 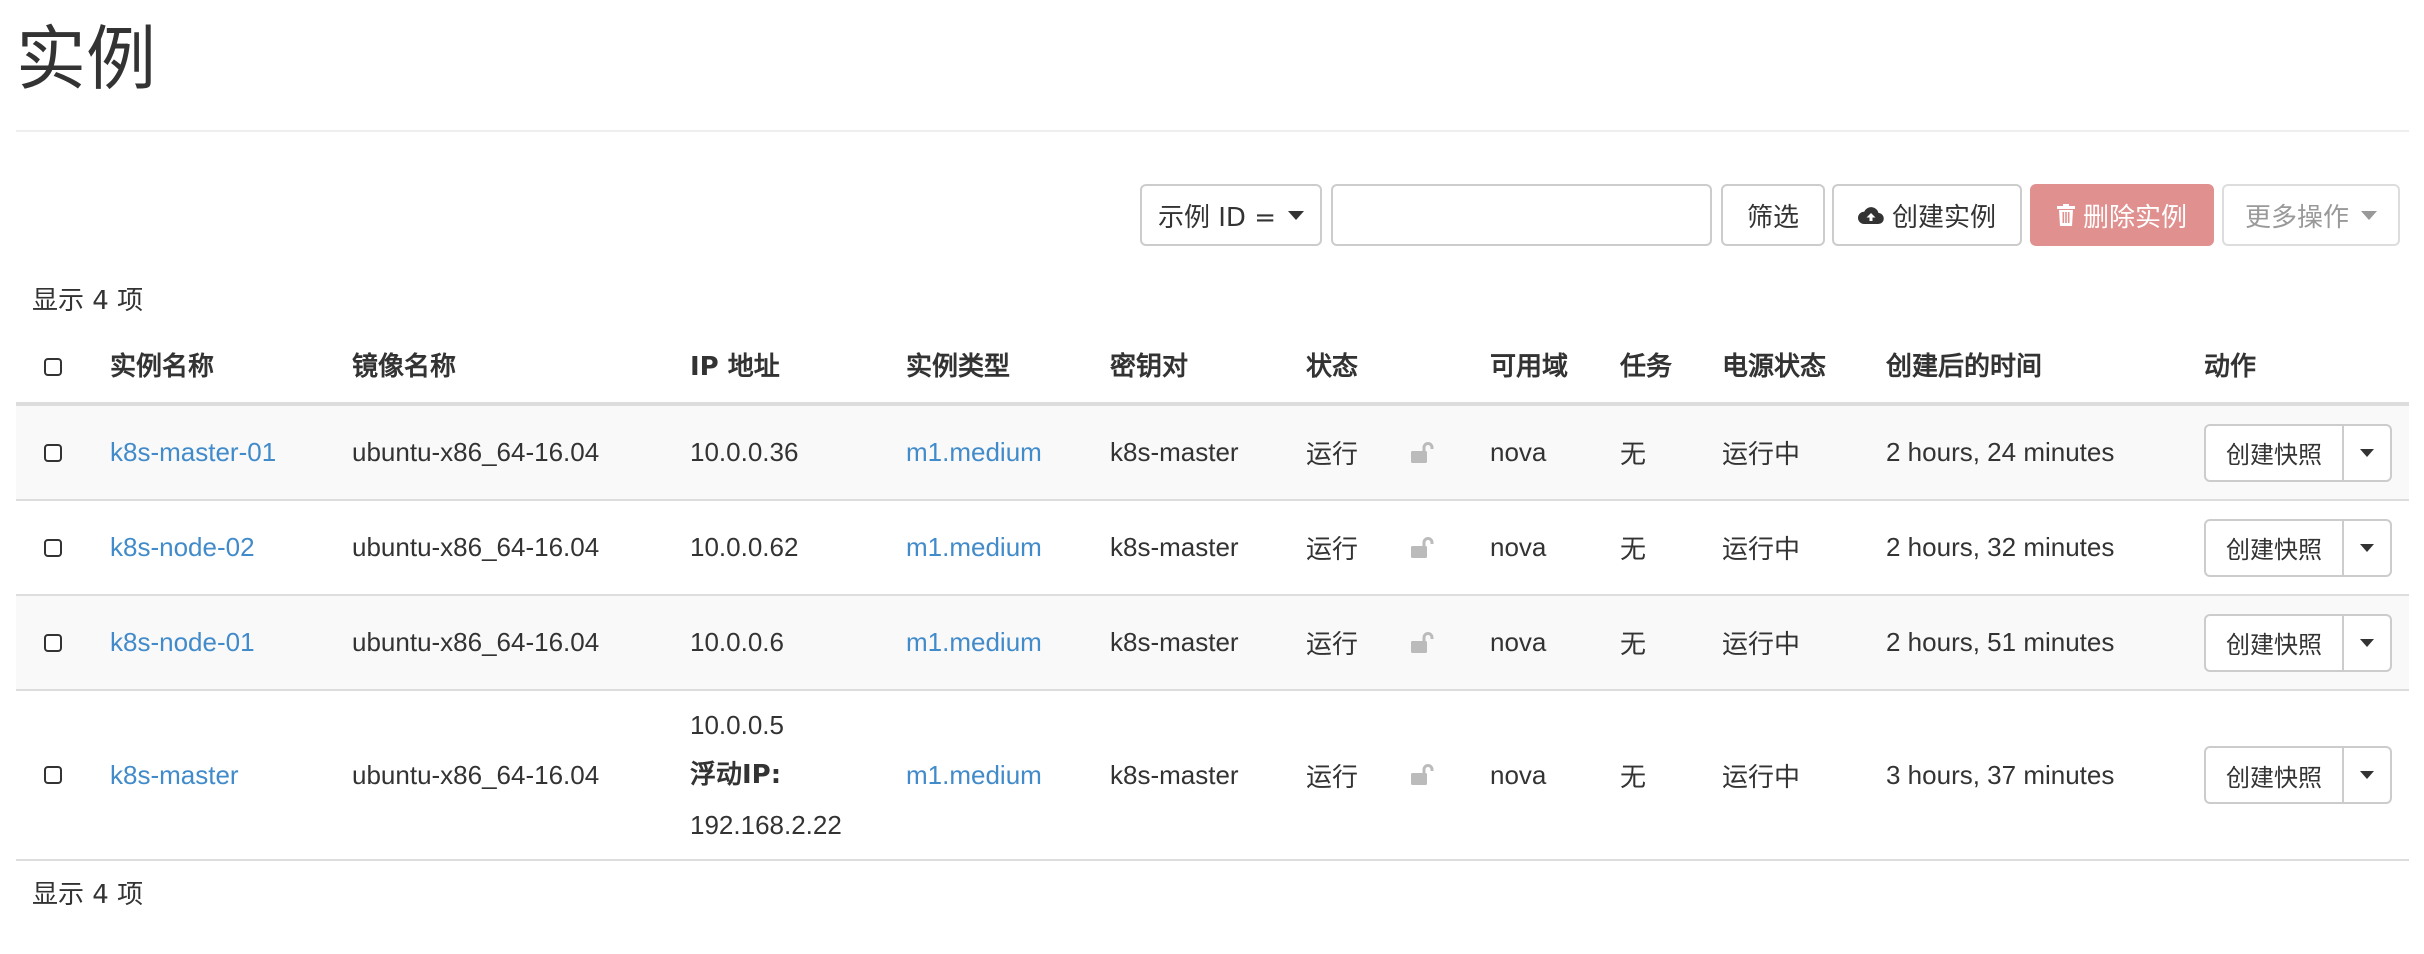 I want to click on column-header-power: 电源状态, so click(x=1774, y=367).